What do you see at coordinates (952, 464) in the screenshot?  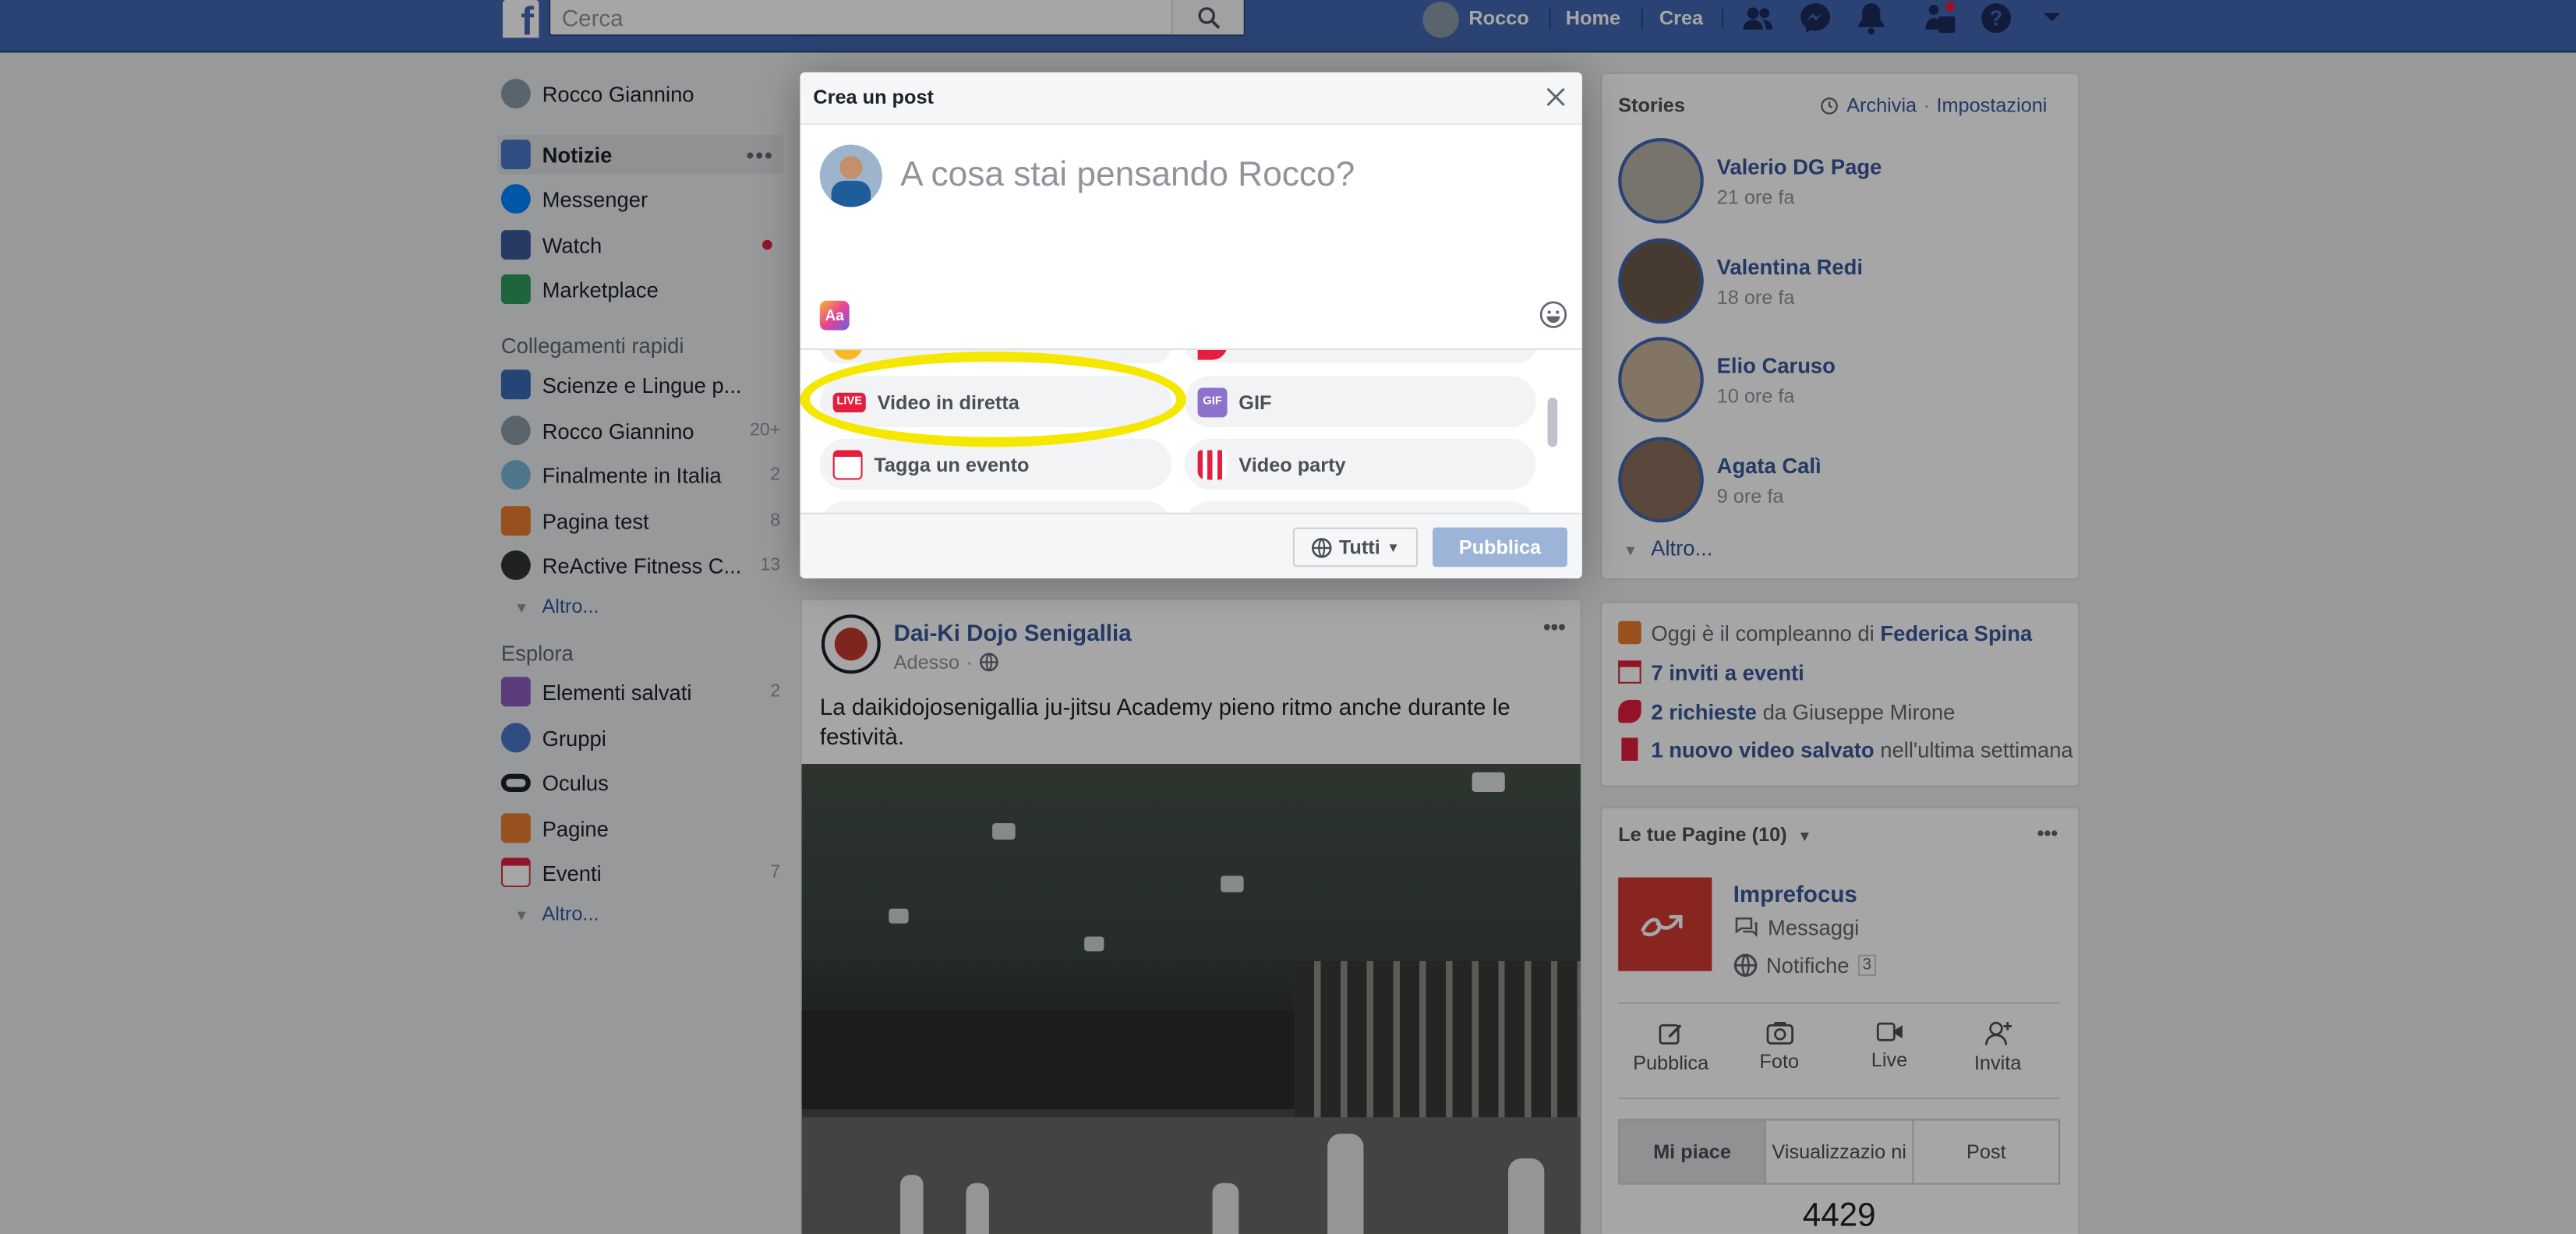 I see `option-label: Tagga un evento` at bounding box center [952, 464].